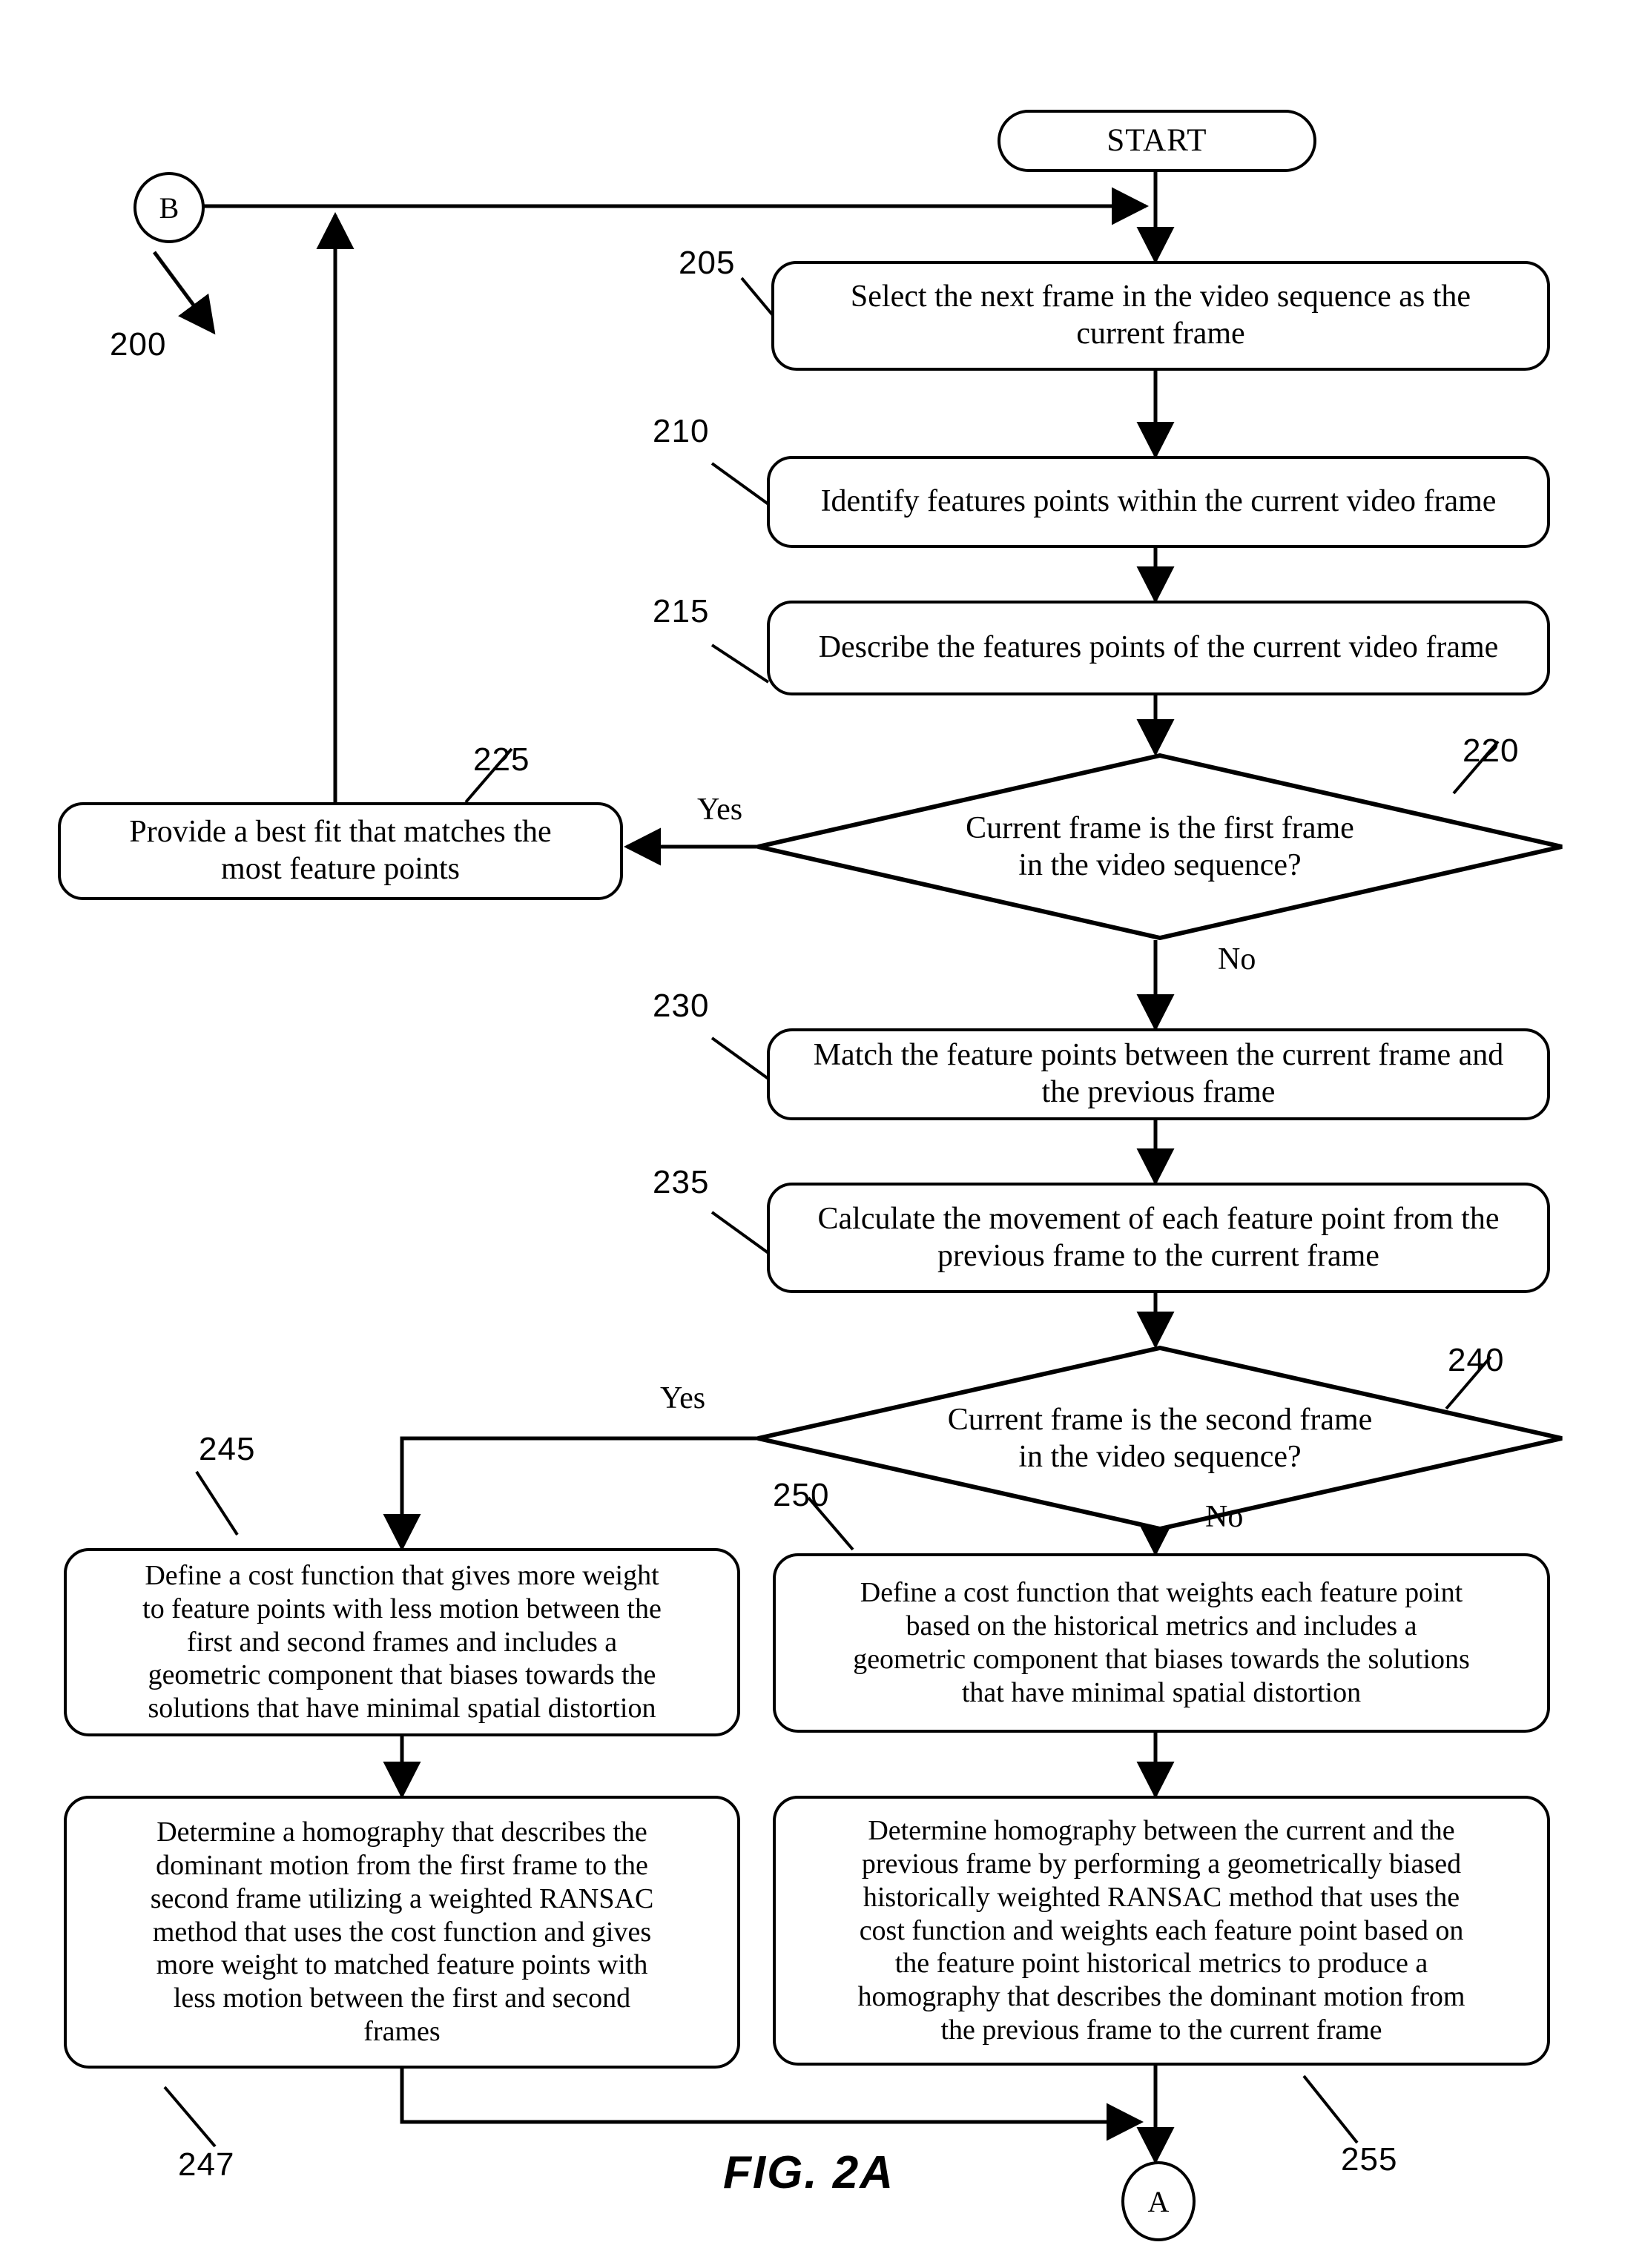 This screenshot has height=2268, width=1642. What do you see at coordinates (809, 2172) in the screenshot?
I see `figure-label: FIG. 2A` at bounding box center [809, 2172].